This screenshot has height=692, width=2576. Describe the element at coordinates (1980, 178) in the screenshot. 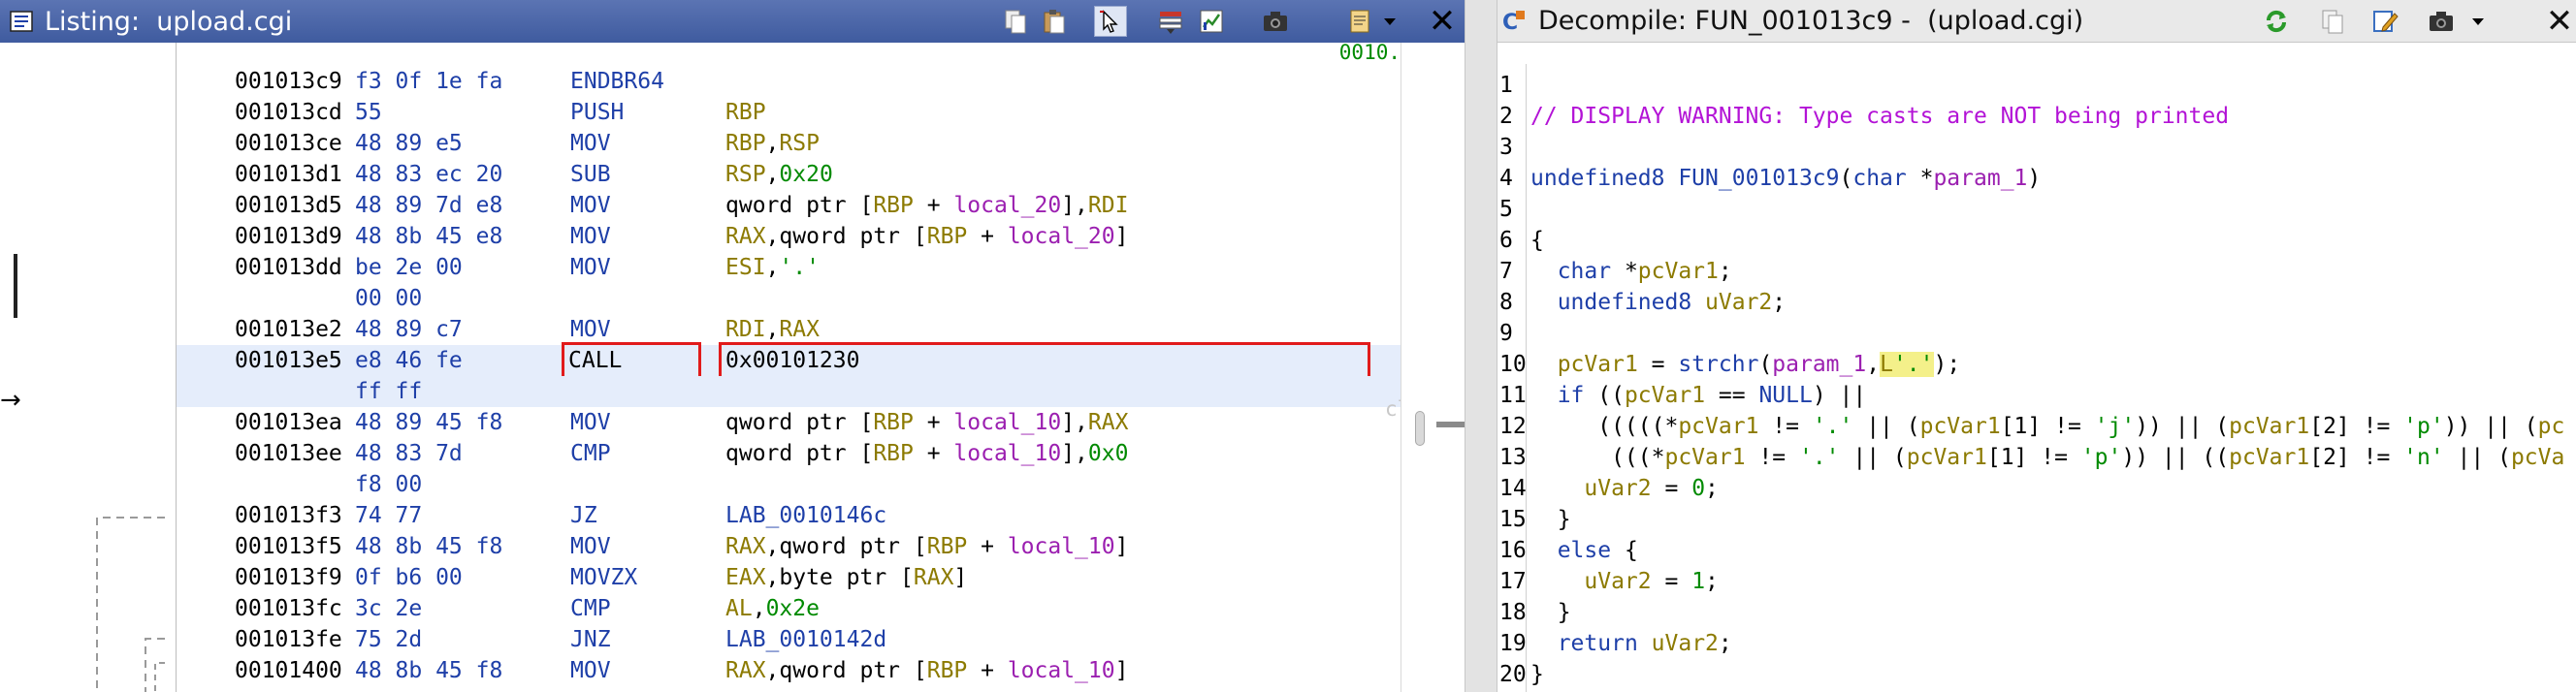

I see `code-token: param_1` at that location.